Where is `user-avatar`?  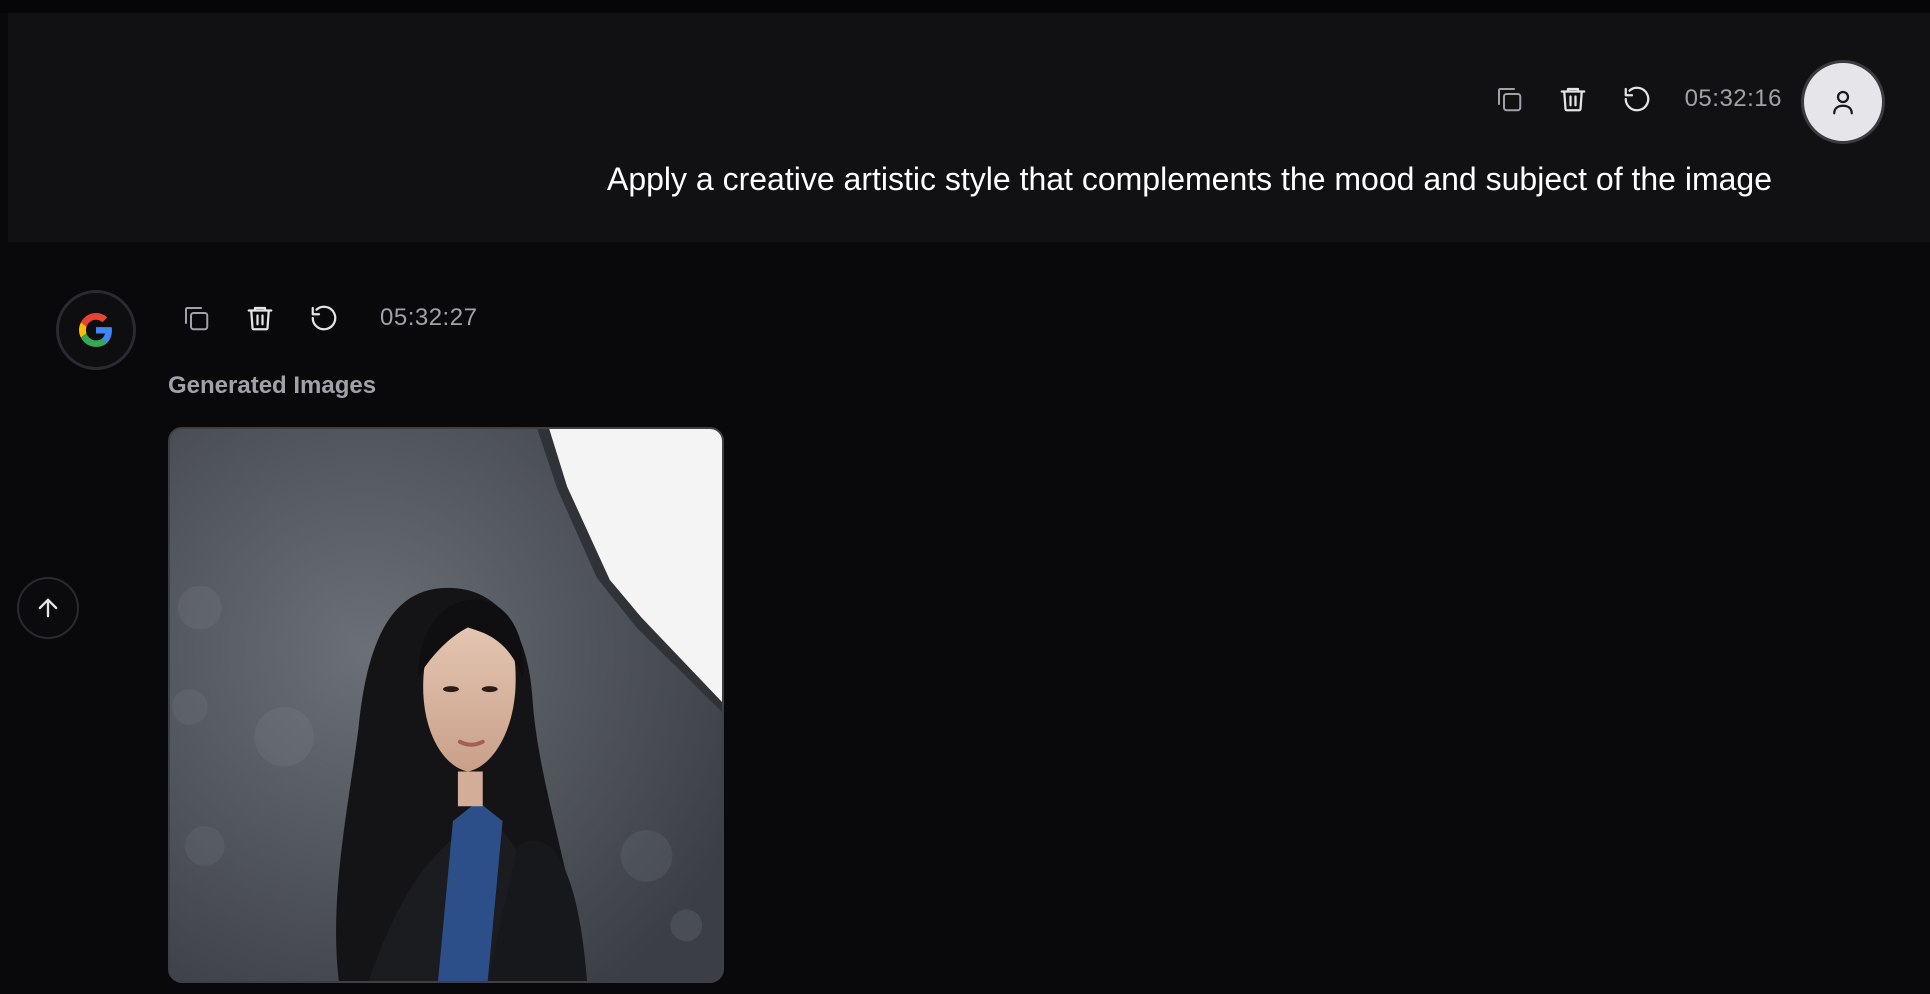
user-avatar is located at coordinates (1843, 102).